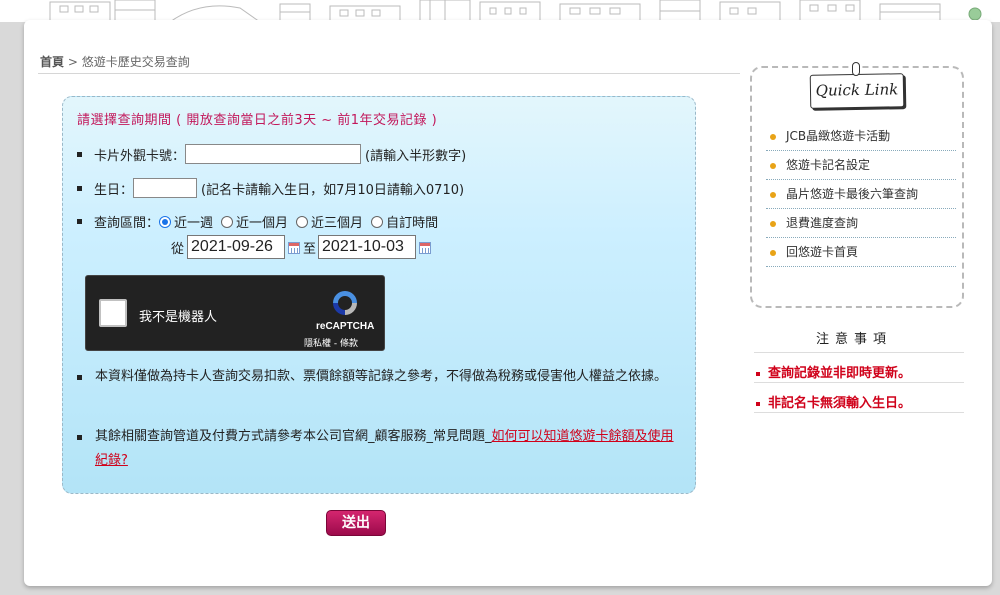  I want to click on notice-item-text: 查詢記錄並非即時更新。, so click(840, 373).